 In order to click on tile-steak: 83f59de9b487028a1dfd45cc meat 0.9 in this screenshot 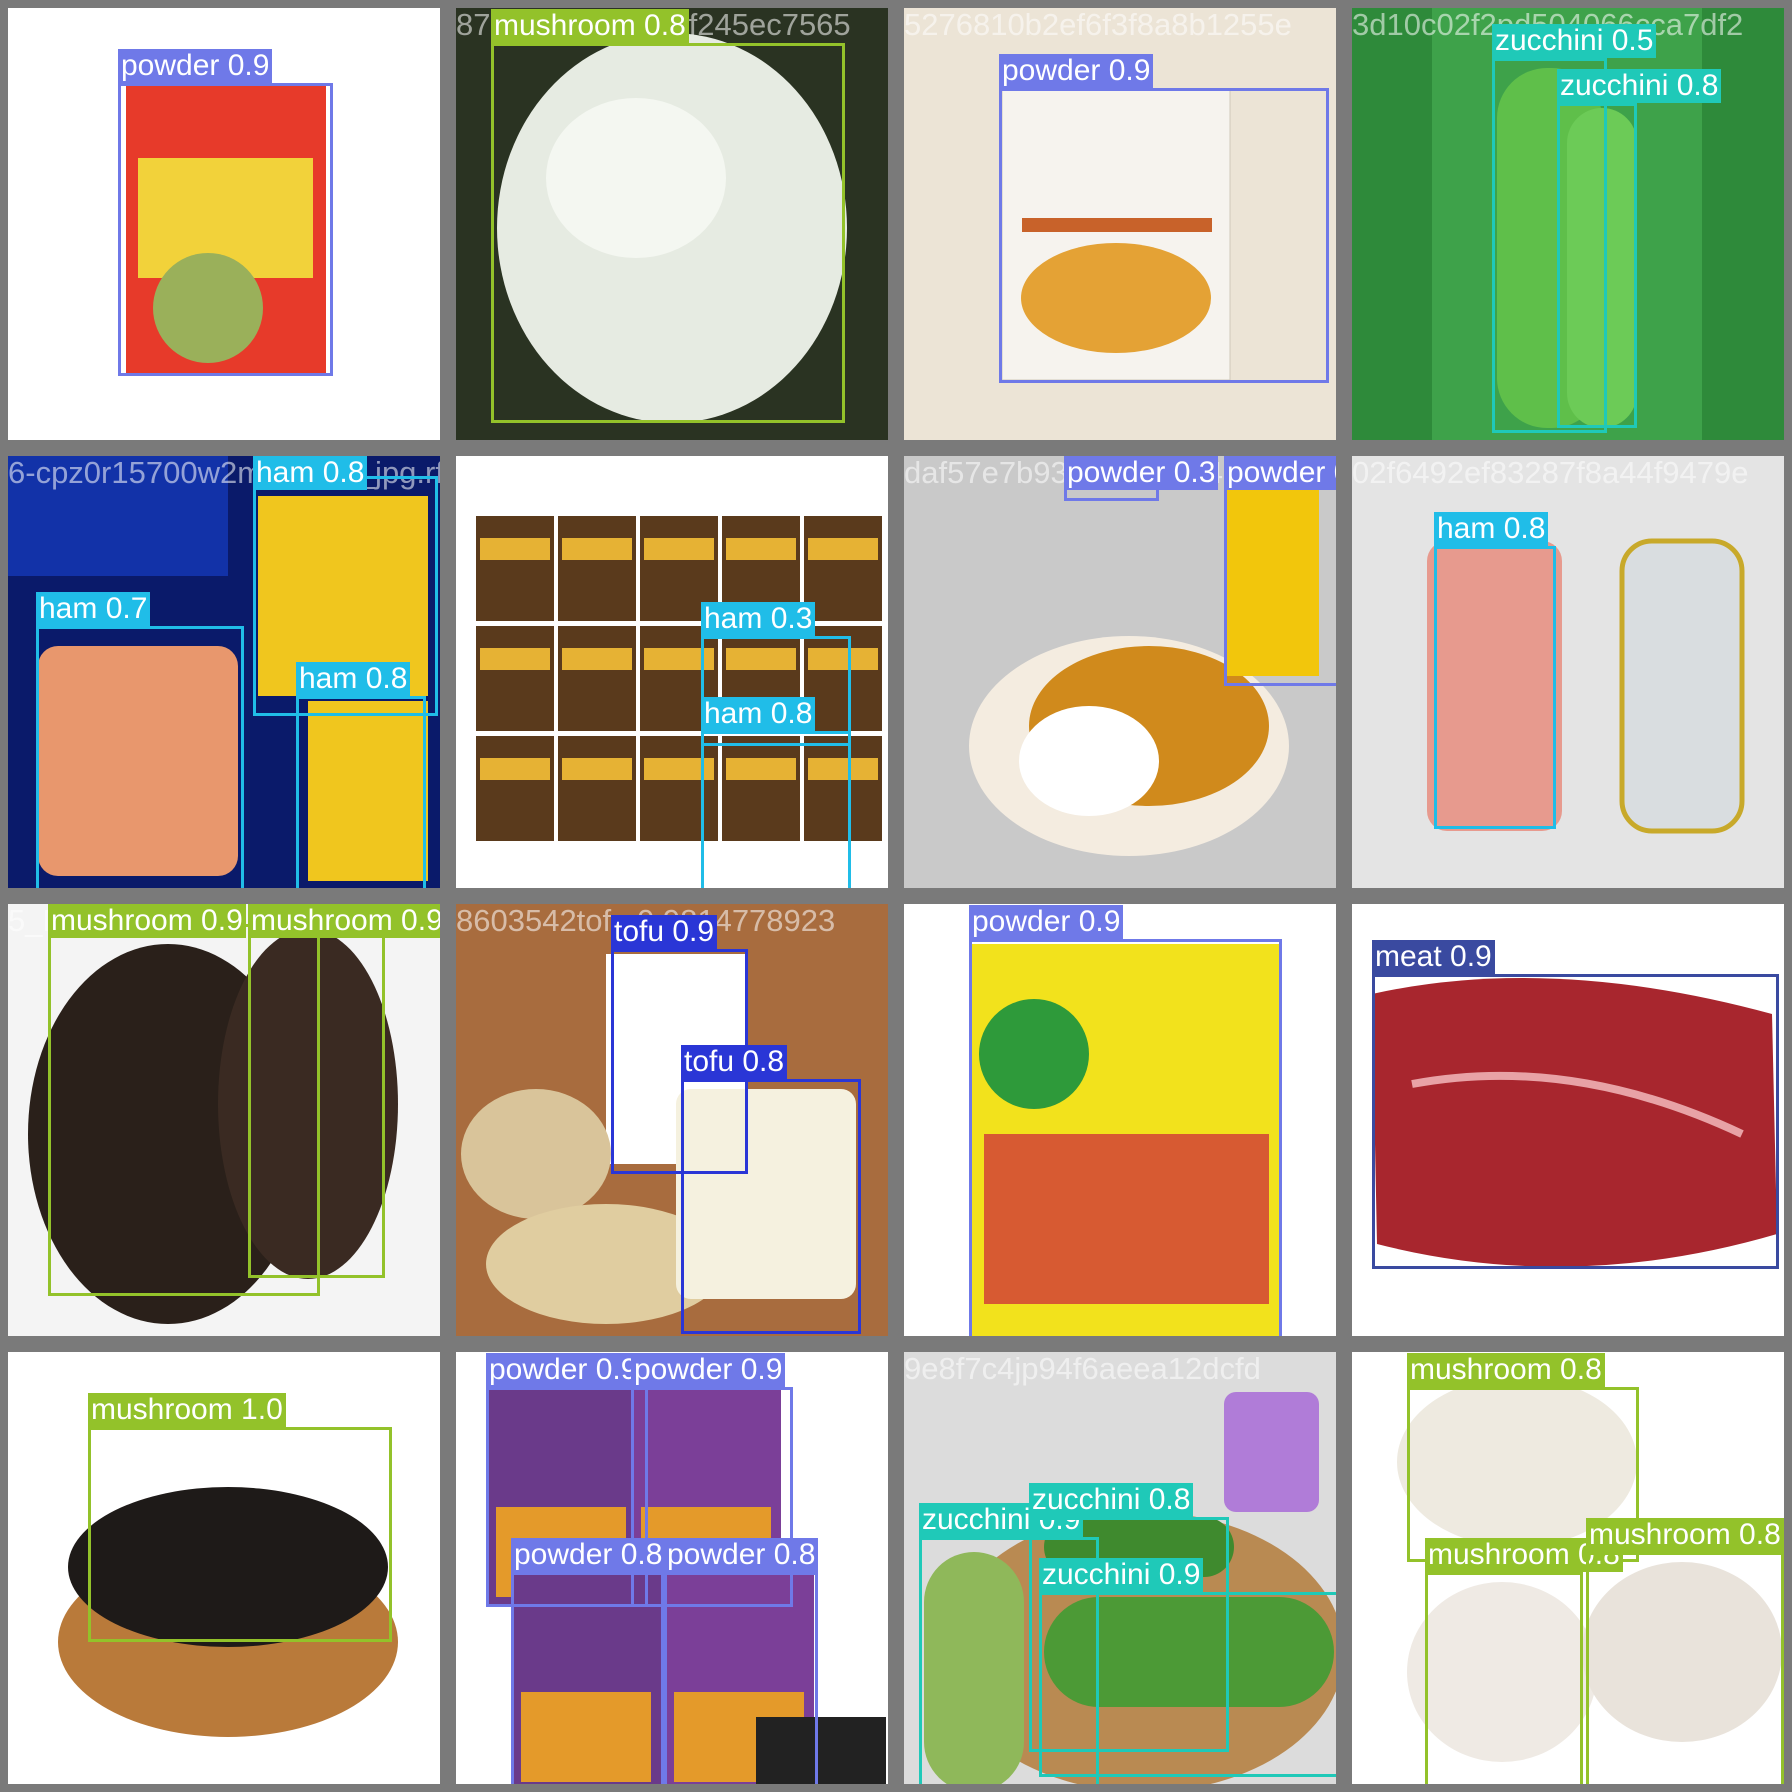, I will do `click(1568, 1120)`.